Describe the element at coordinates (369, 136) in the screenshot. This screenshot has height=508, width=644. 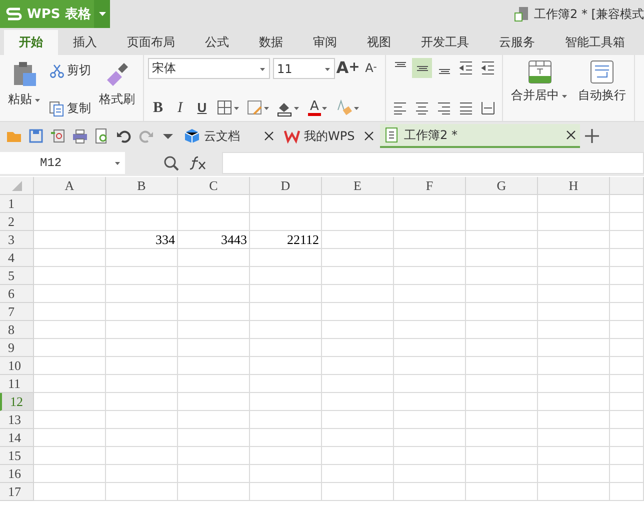
I see `close-icon` at that location.